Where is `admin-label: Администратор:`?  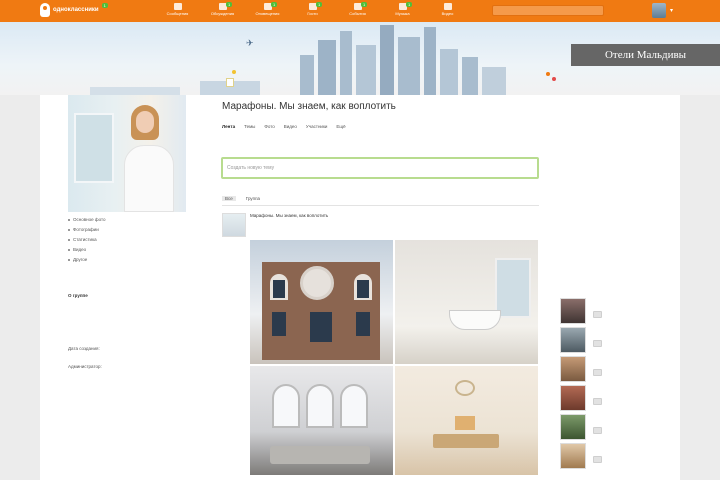
admin-label: Администратор: is located at coordinates (85, 366).